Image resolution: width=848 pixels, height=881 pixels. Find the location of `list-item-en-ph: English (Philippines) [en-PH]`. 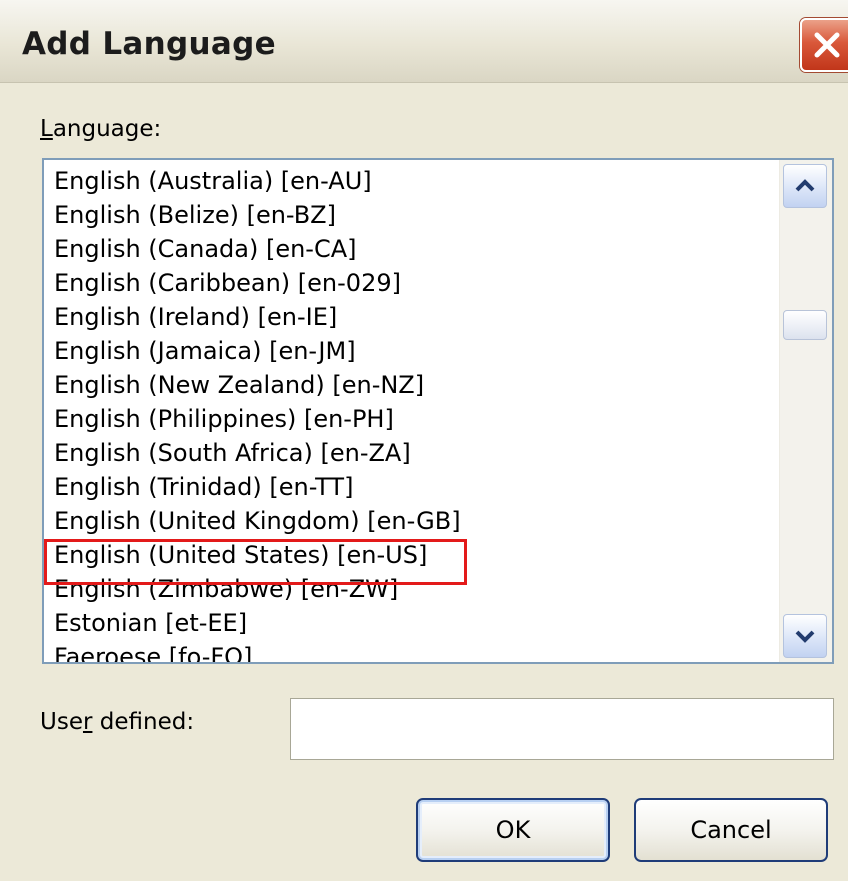

list-item-en-ph: English (Philippines) [en-PH] is located at coordinates (415, 419).